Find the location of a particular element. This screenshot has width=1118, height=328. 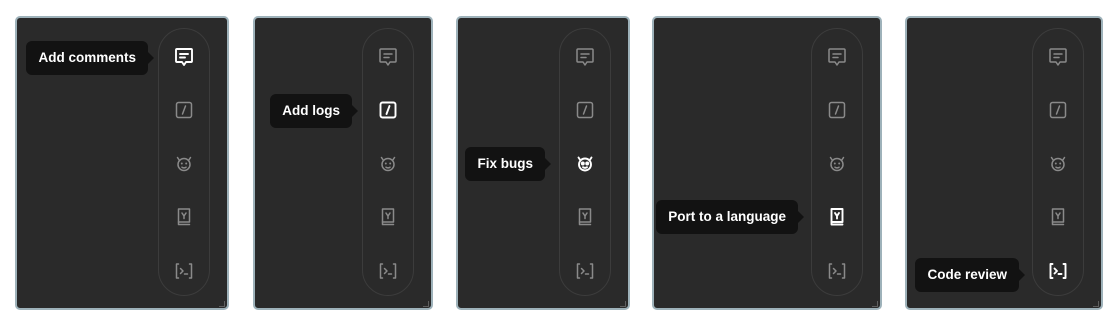

tooltip: Add logs is located at coordinates (314, 111).